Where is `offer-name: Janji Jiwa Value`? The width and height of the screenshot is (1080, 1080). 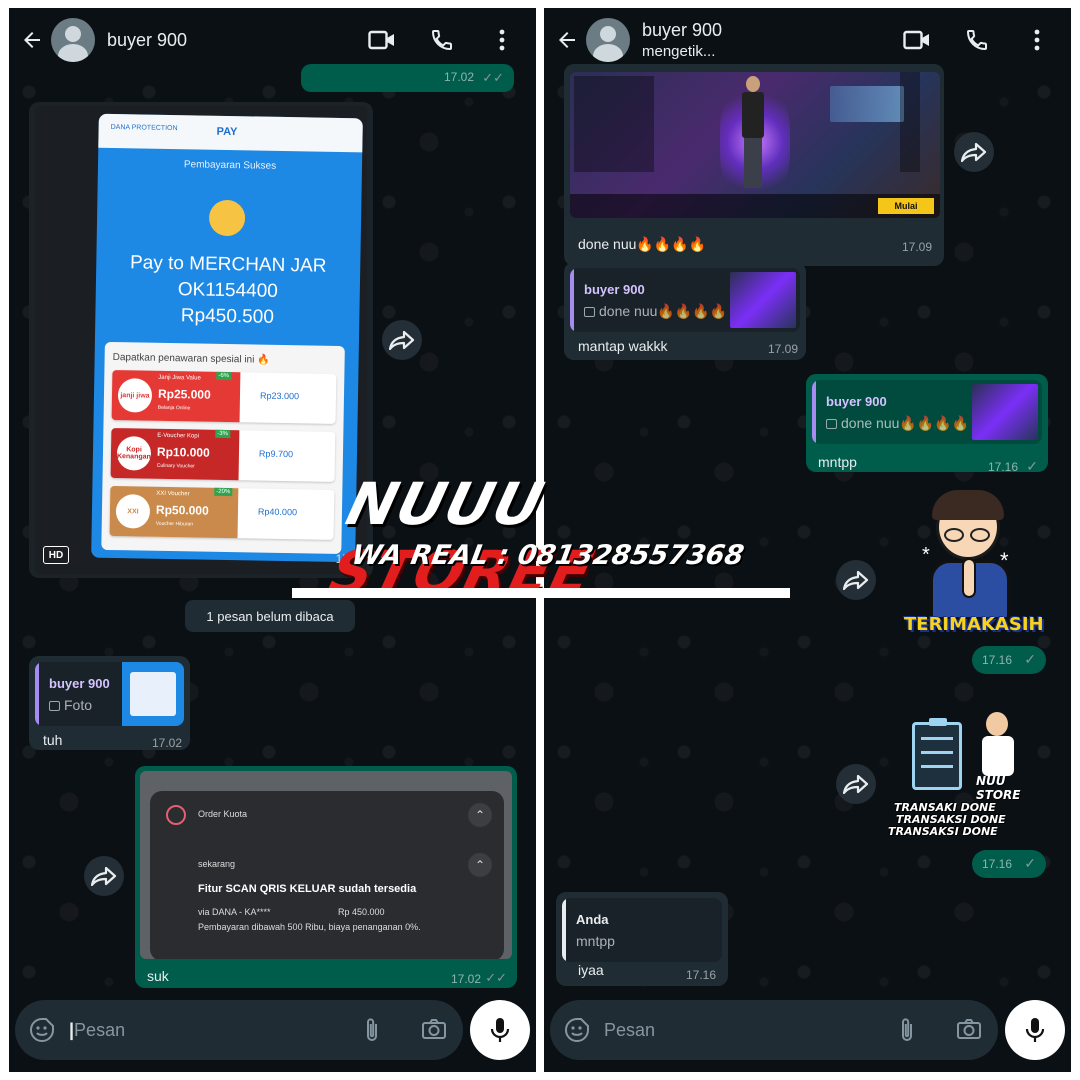 offer-name: Janji Jiwa Value is located at coordinates (179, 378).